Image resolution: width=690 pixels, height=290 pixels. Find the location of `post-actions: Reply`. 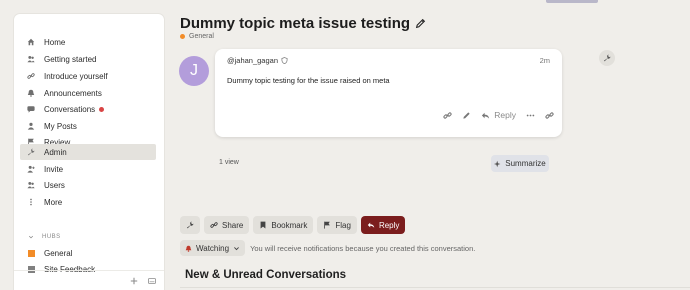

post-actions: Reply is located at coordinates (498, 115).